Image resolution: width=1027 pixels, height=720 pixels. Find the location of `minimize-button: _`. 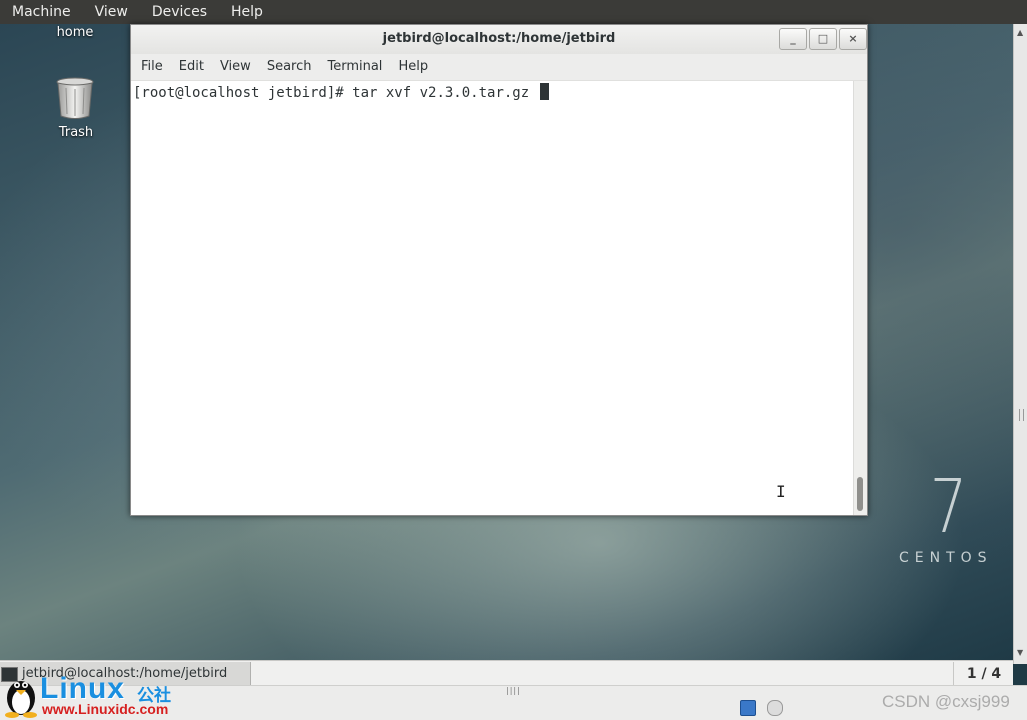

minimize-button: _ is located at coordinates (793, 39).